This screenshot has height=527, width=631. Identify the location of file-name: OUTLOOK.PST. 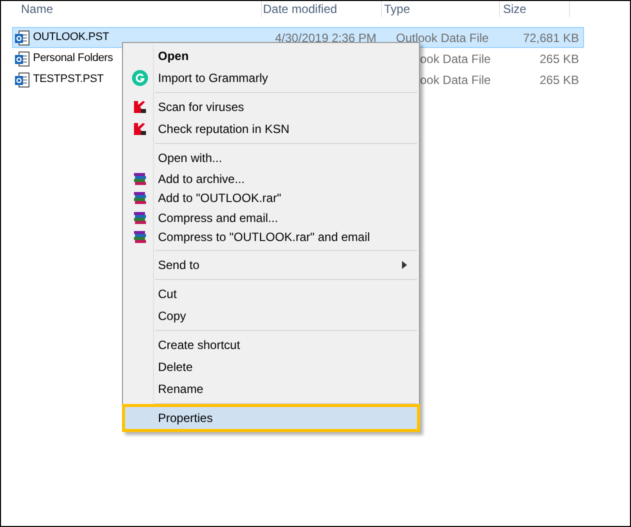
(71, 38).